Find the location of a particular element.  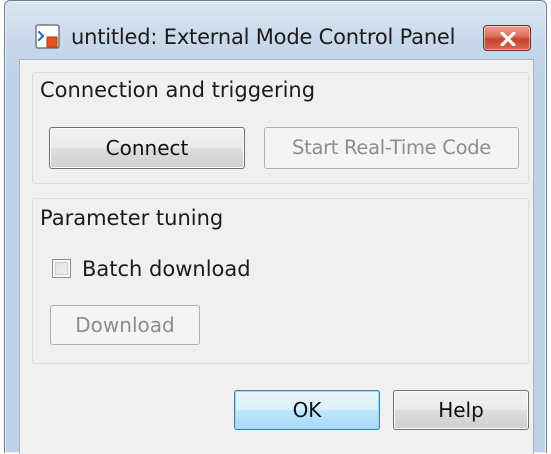

window-title: untitled: External Mode Control Panel is located at coordinates (263, 37).